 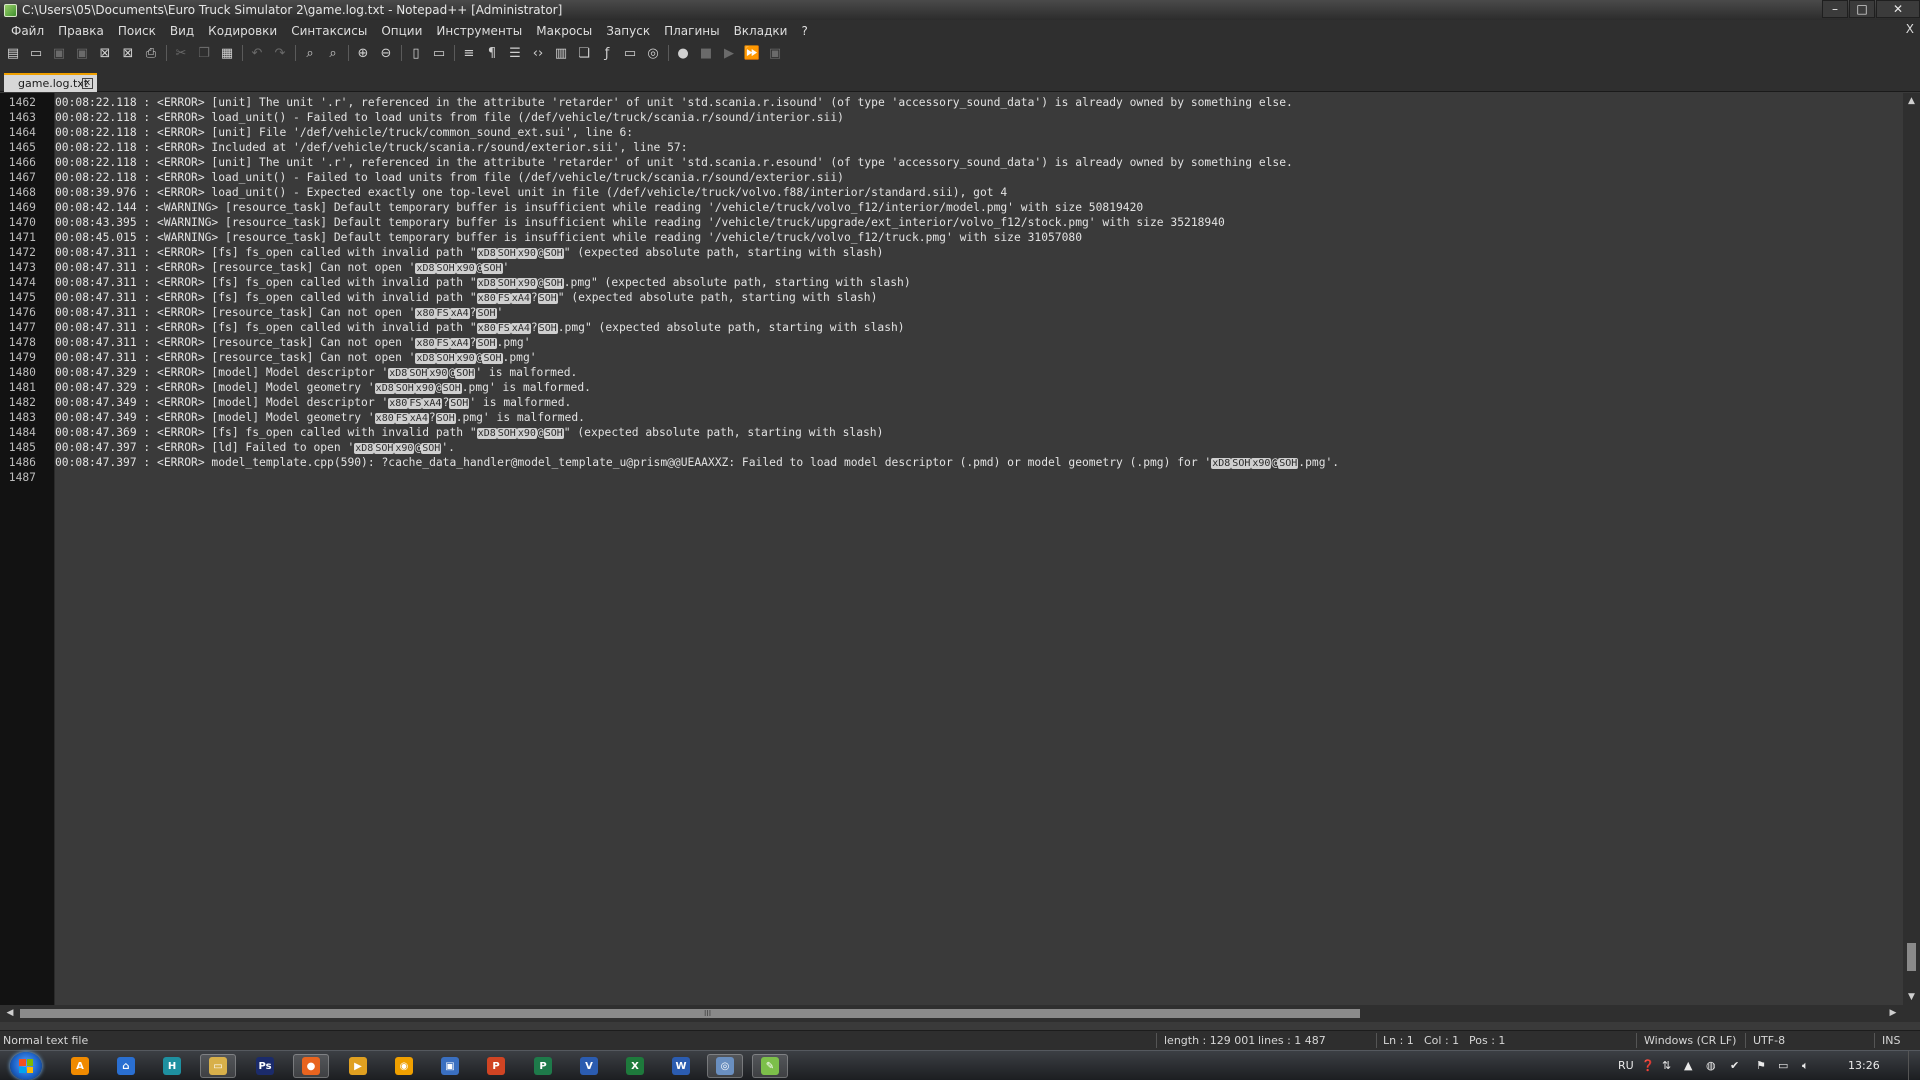 What do you see at coordinates (635, 1066) in the screenshot?
I see `taskbar-app-button: X` at bounding box center [635, 1066].